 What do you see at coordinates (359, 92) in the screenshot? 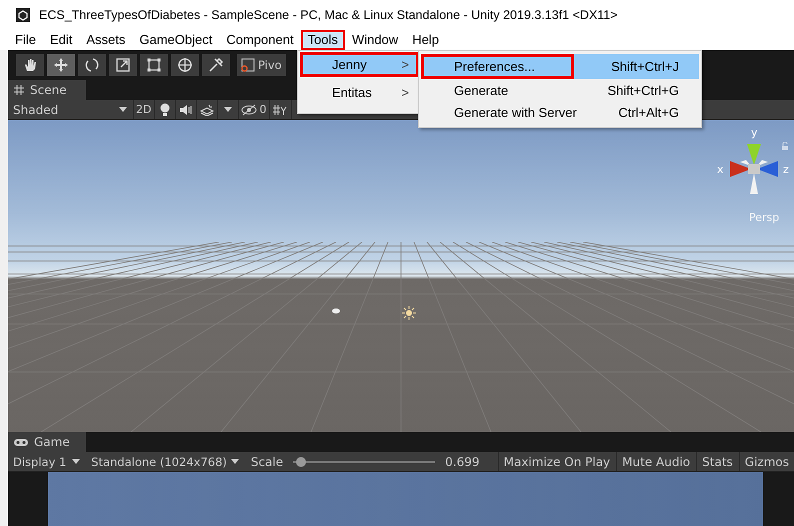
I see `menu-item: Entitas >` at bounding box center [359, 92].